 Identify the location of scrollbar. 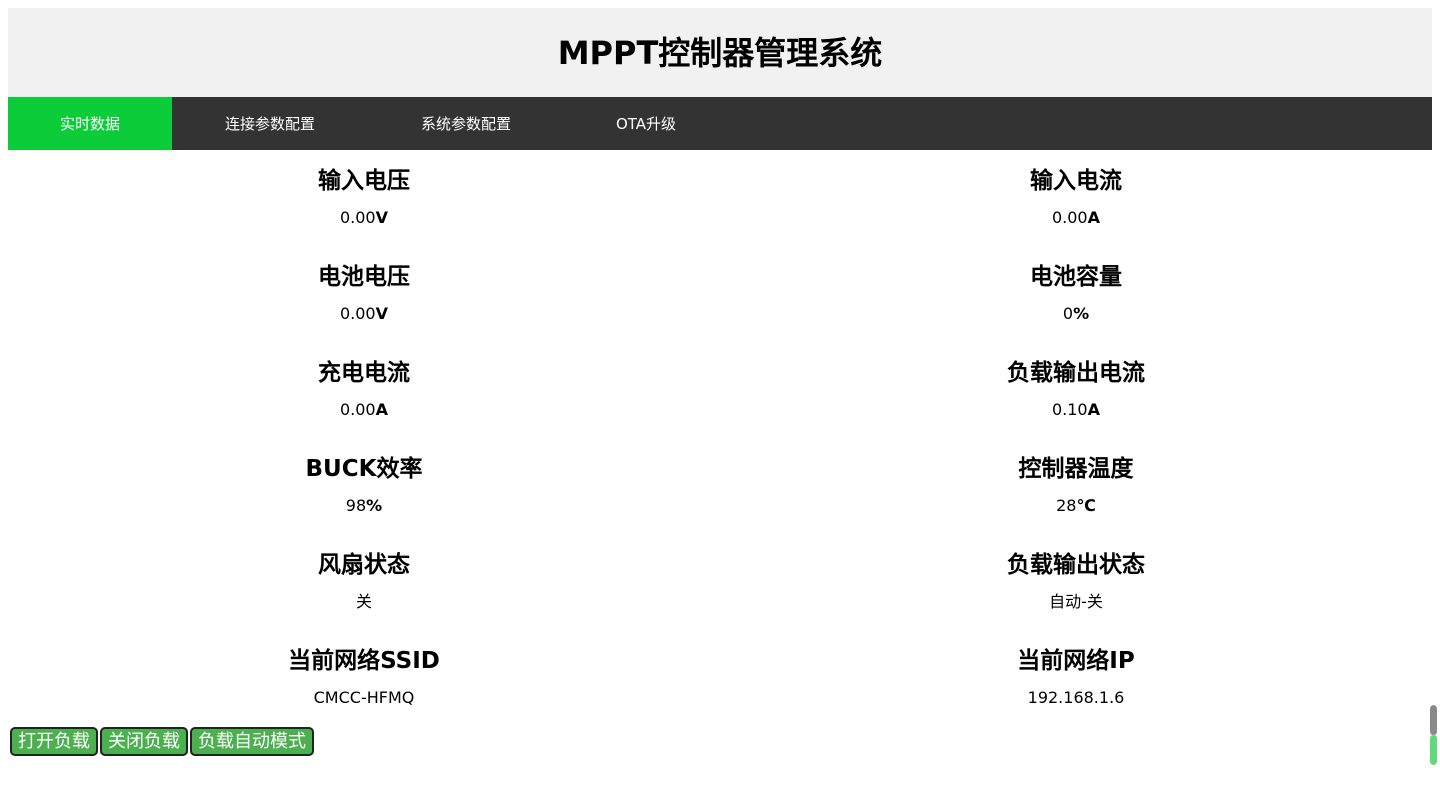
(1433, 735).